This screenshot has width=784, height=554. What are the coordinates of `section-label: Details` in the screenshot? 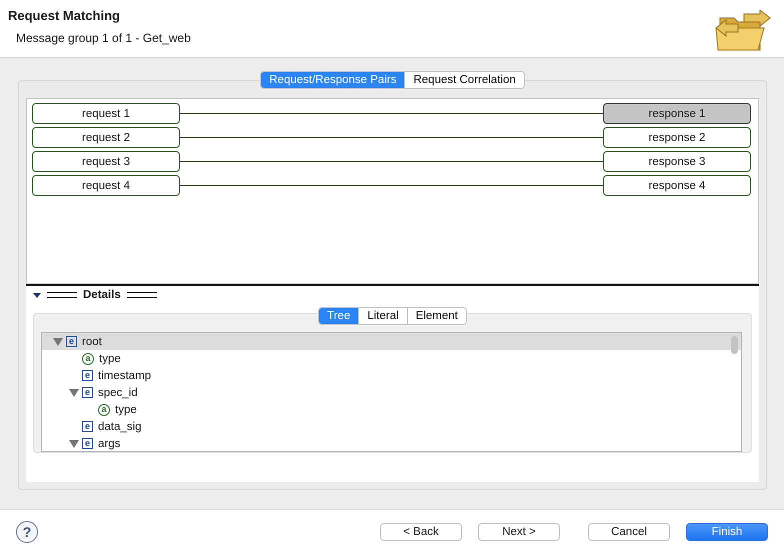 It's located at (102, 295).